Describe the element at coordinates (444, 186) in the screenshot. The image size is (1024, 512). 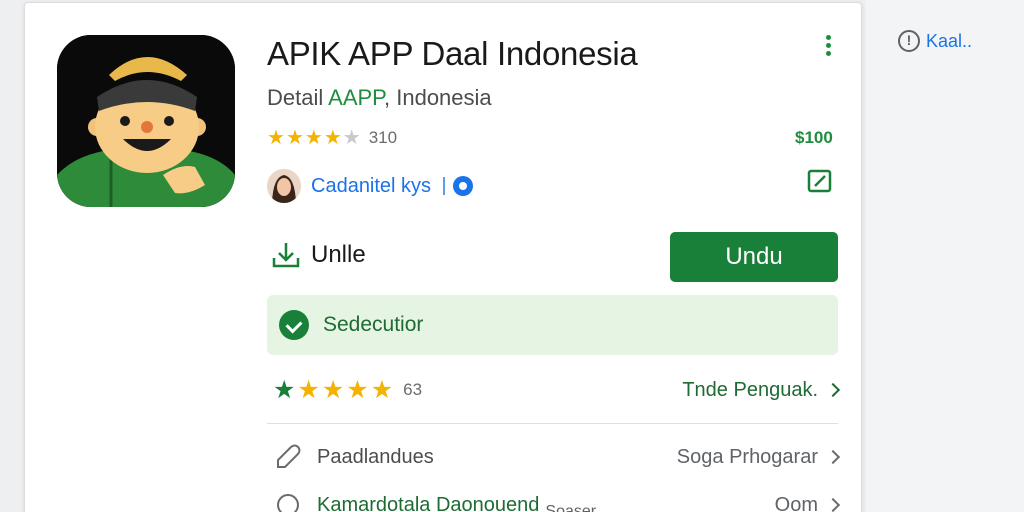
I see `divider-bar` at that location.